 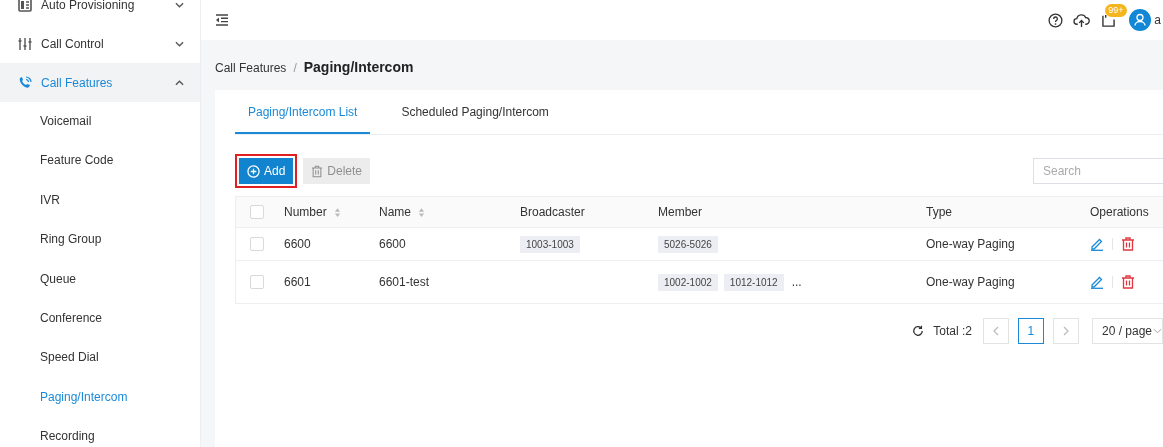 I want to click on menu-item: Feature Code, so click(x=100, y=161).